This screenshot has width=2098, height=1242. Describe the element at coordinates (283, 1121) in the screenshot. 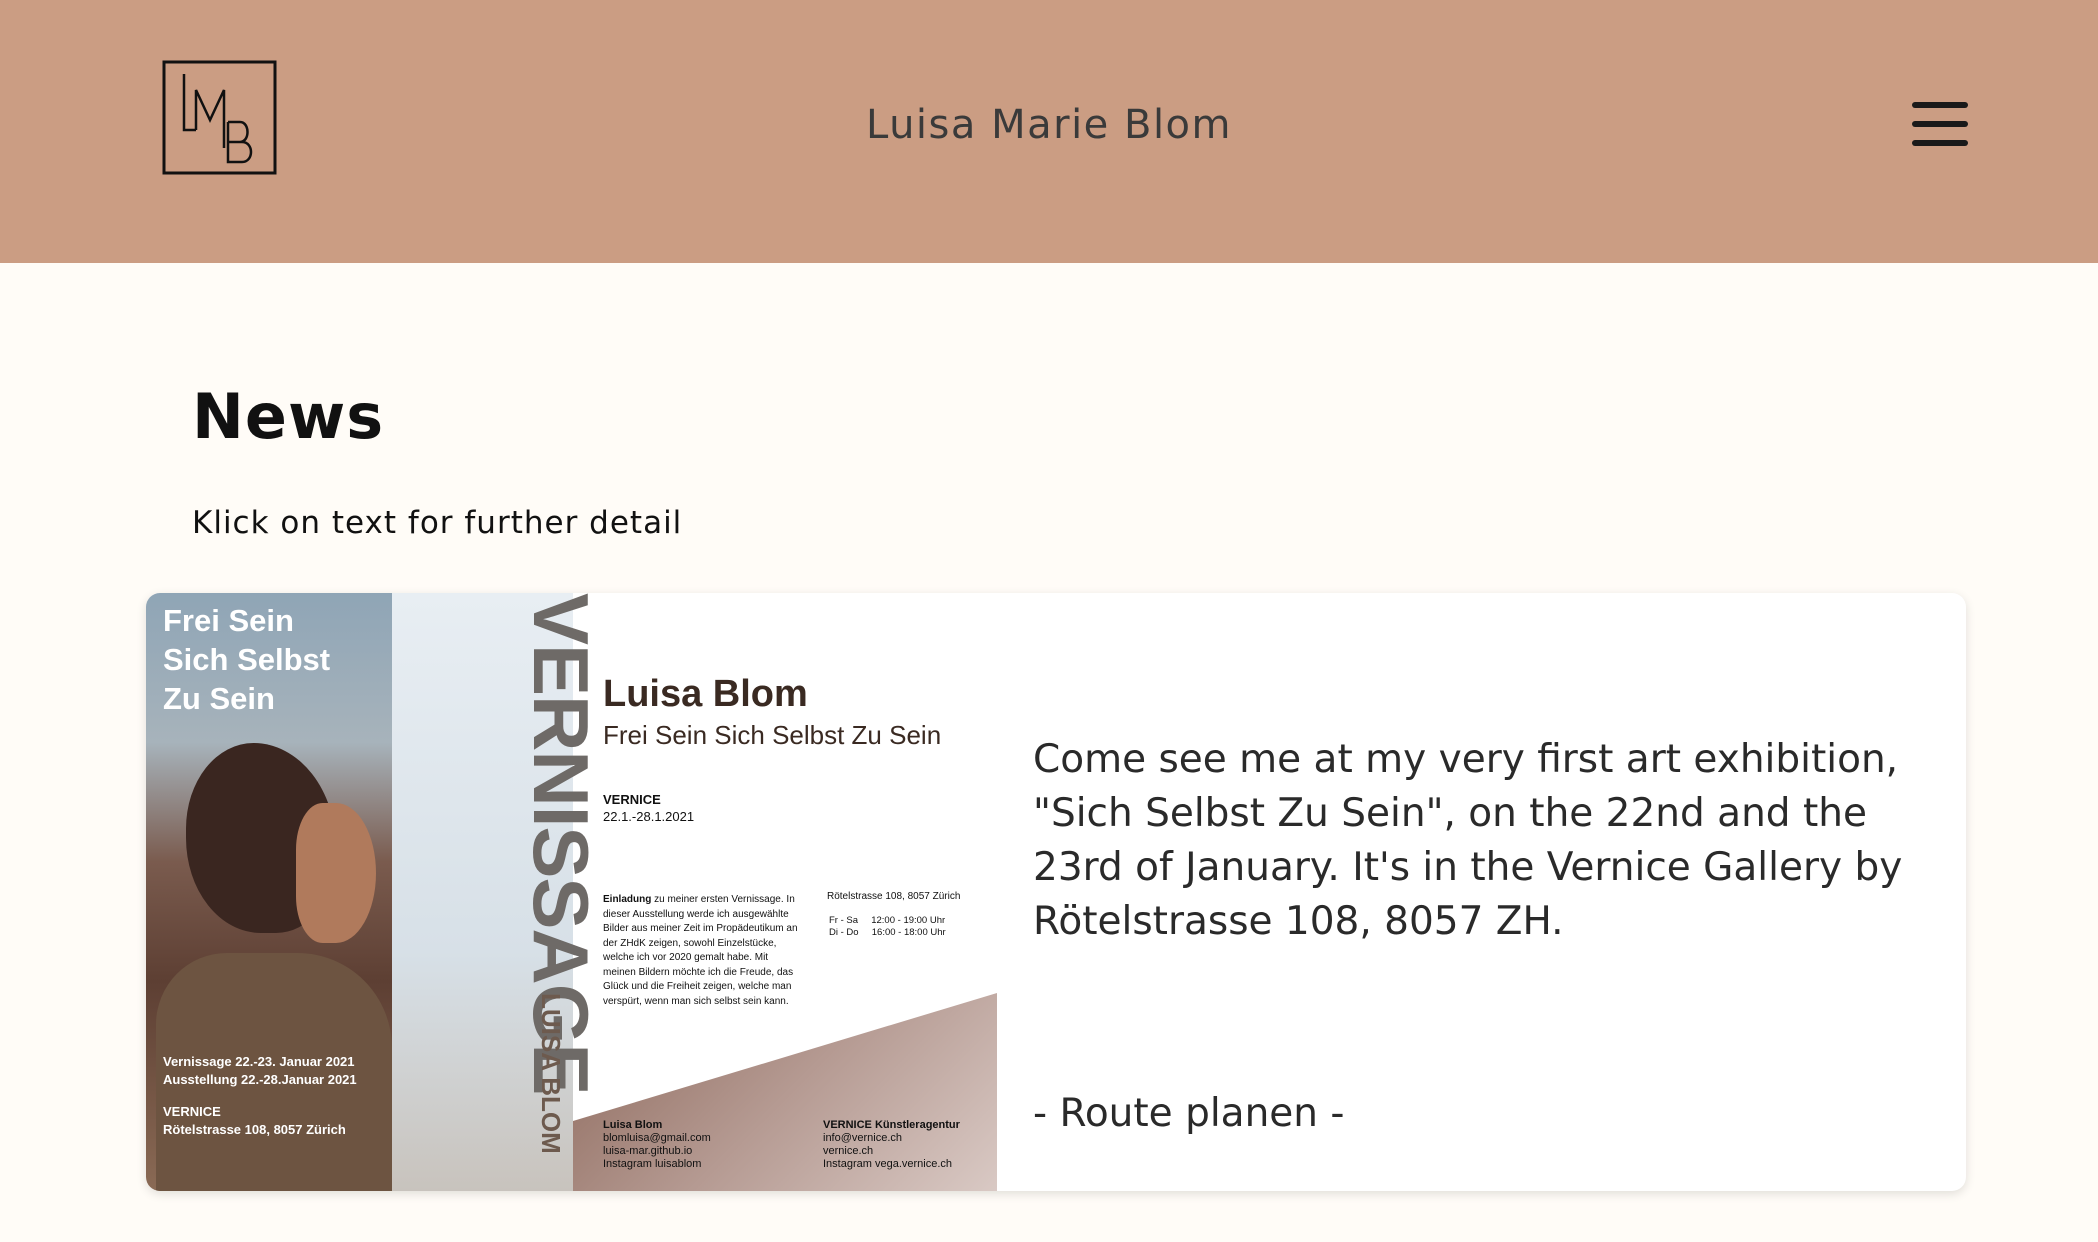

I see `poster-left-venue: VERNICE Rötelstrasse 108, 8057 Zürich` at that location.